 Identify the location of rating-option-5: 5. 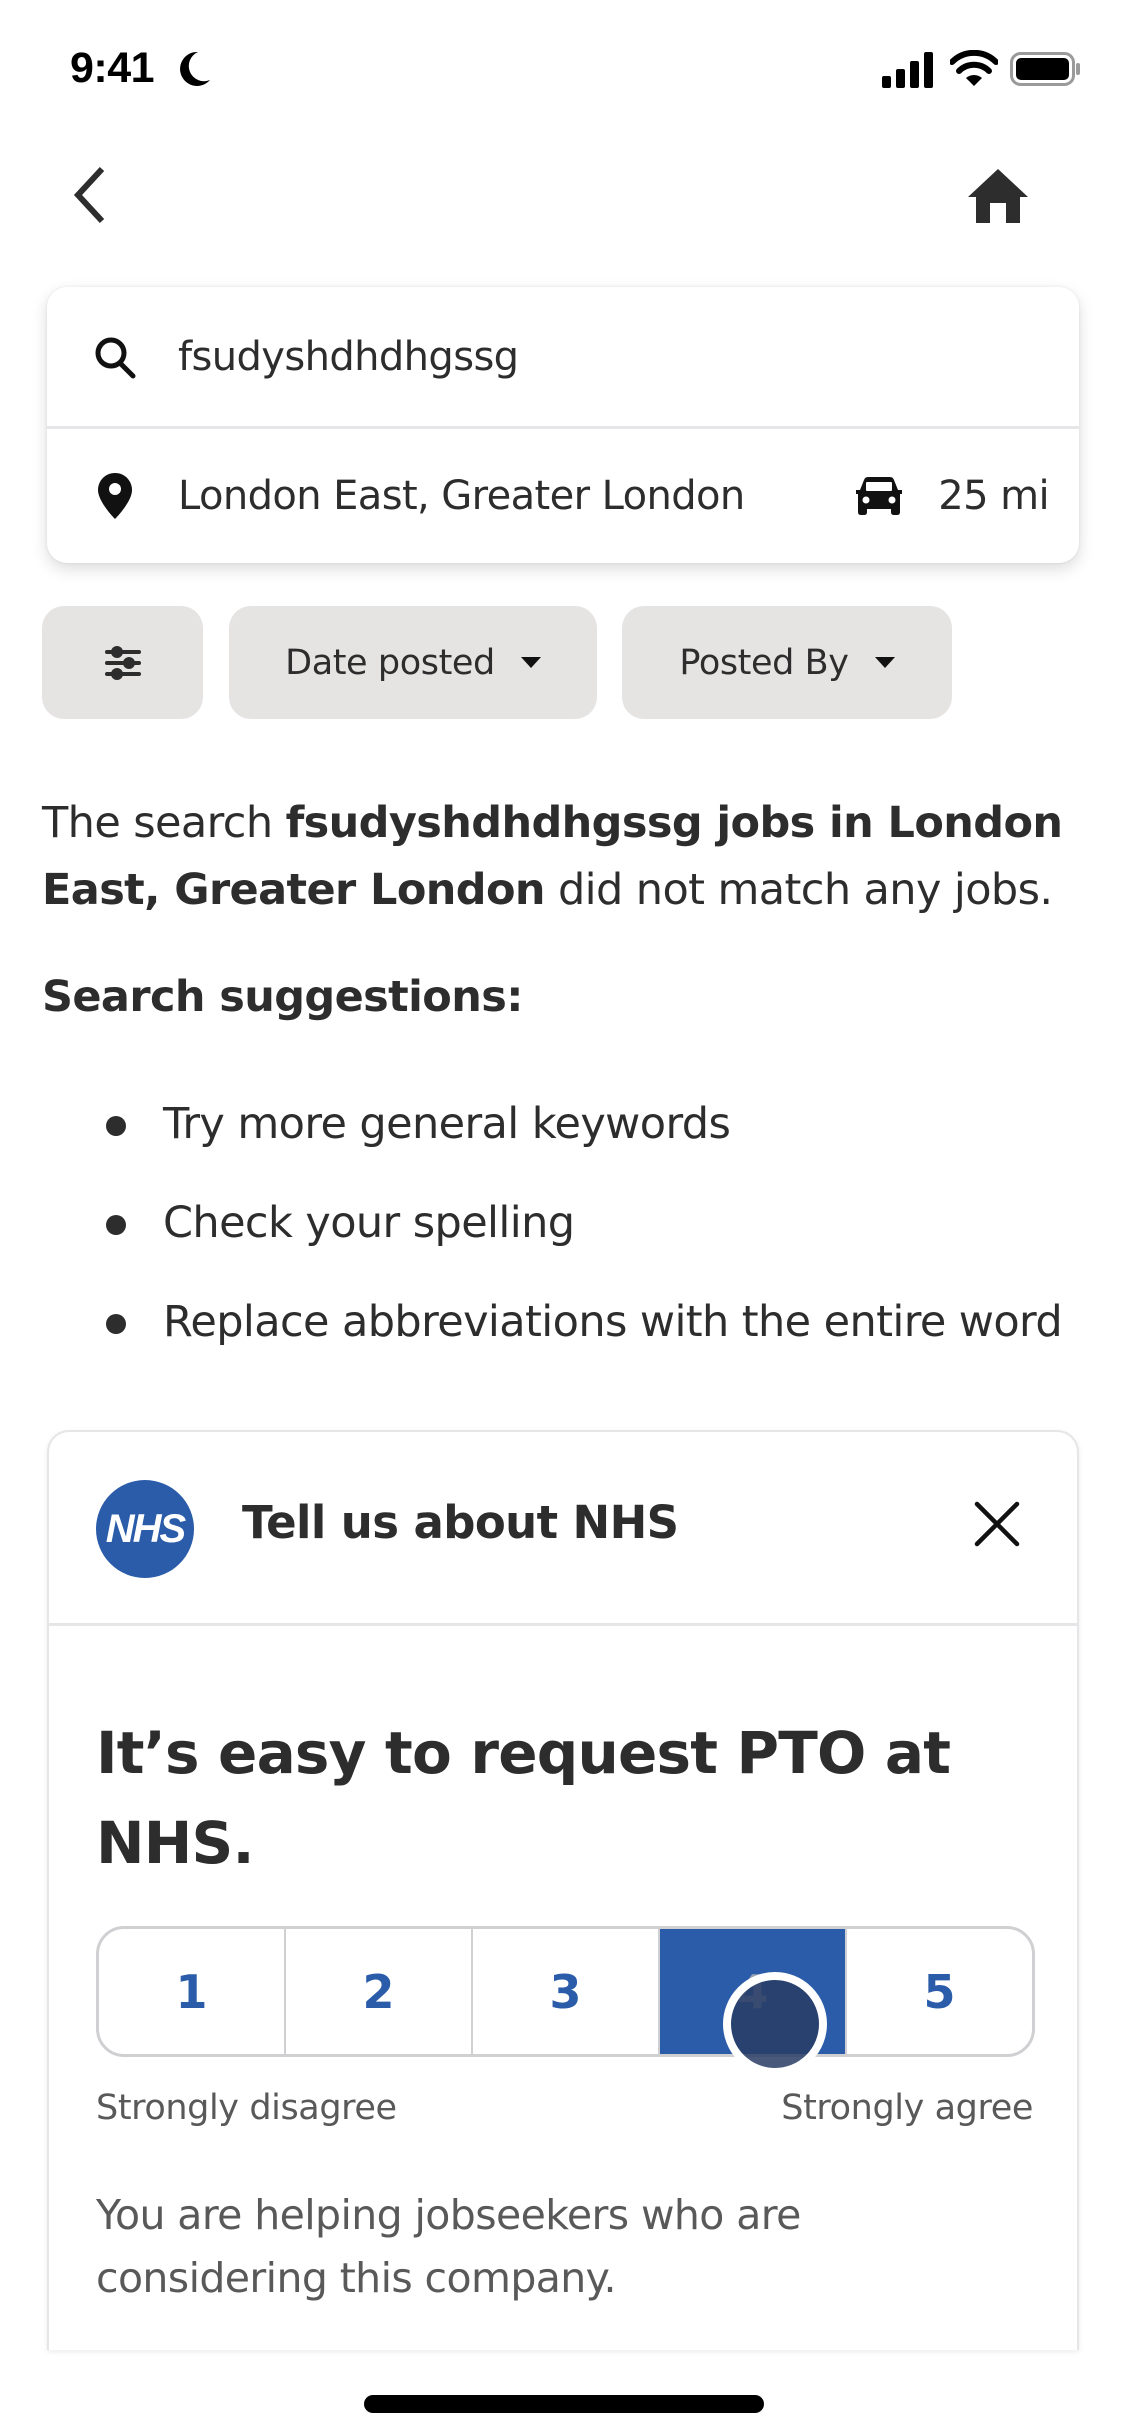
(939, 1991).